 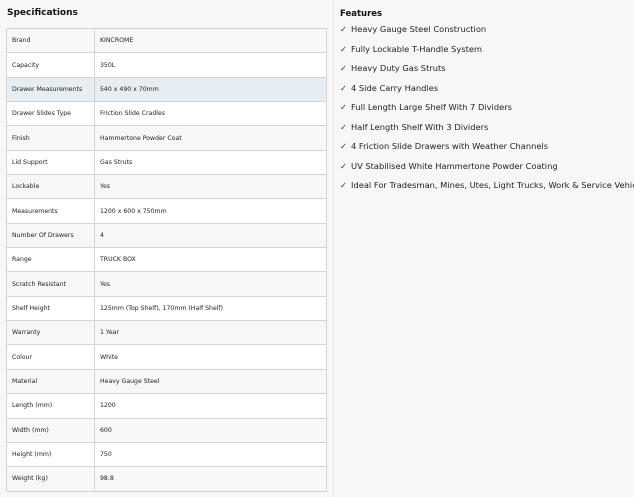 I want to click on spec-row: Warranty 1 Year, so click(x=166, y=333).